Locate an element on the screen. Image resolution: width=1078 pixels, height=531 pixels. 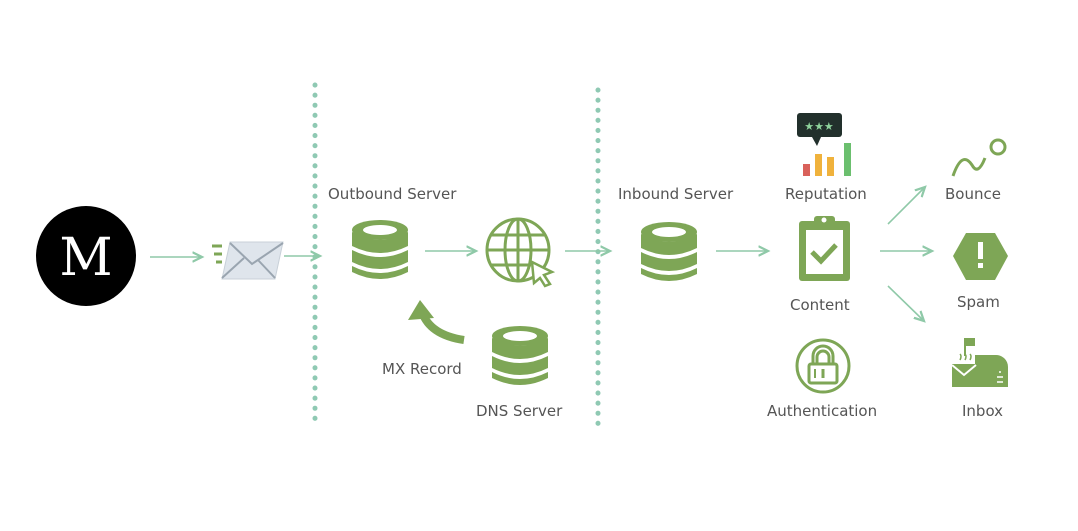
reputation-label: Reputation is located at coordinates (826, 194).